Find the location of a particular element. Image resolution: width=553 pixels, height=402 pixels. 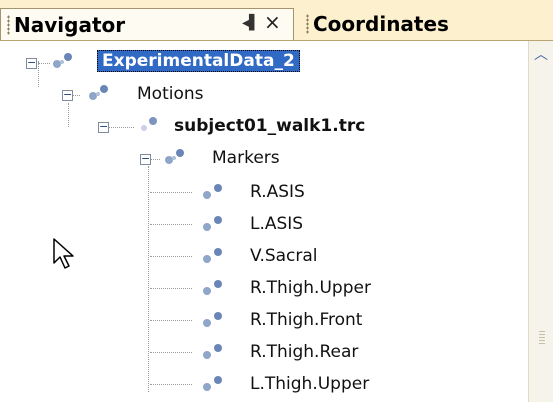

close-icon: × is located at coordinates (272, 22).